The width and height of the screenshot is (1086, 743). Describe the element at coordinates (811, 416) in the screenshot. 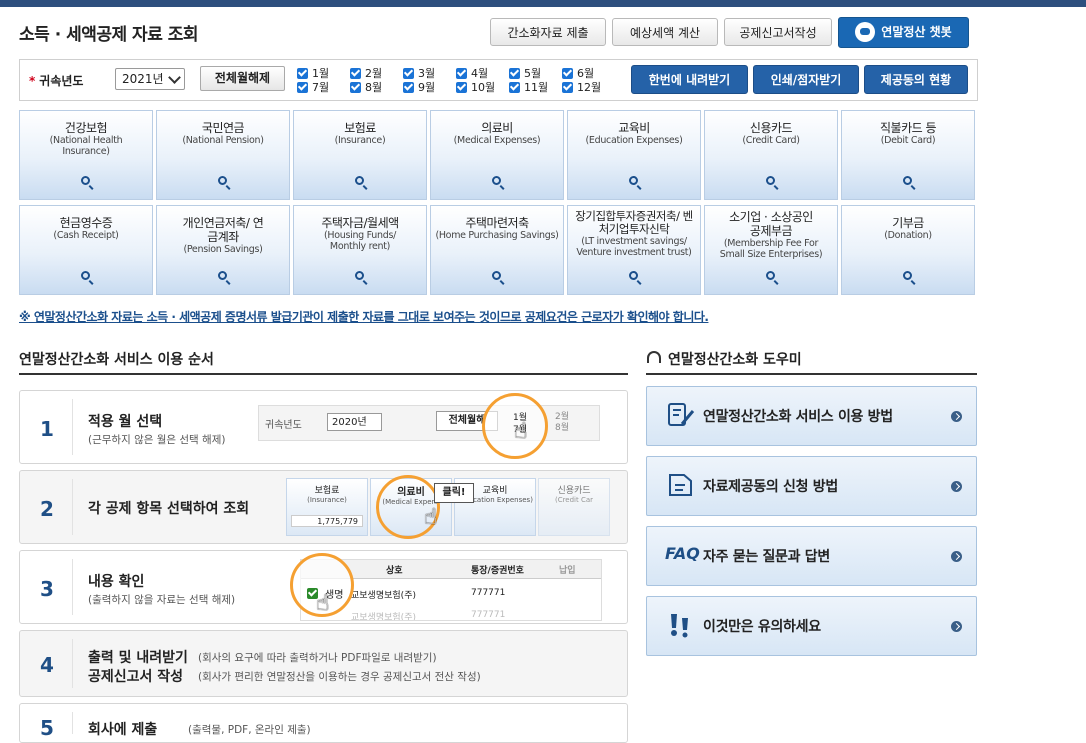

I see `help-item-usage-guide: 연말정산간소화 서비스 이용 방법` at that location.